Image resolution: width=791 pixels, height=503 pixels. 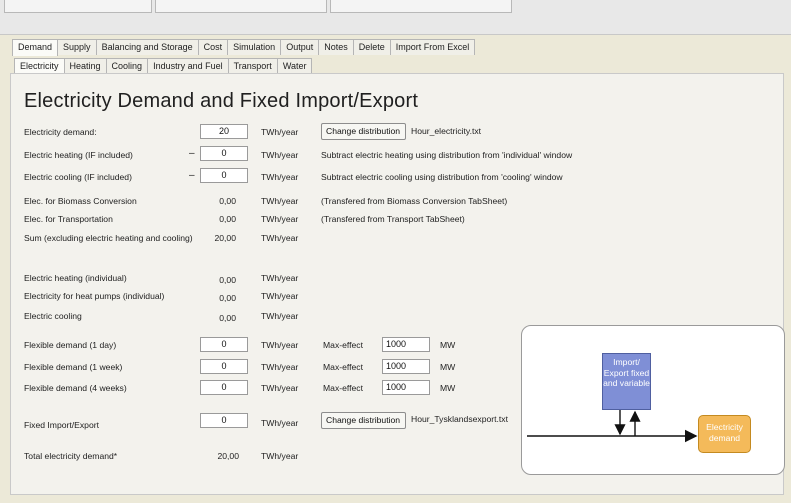 What do you see at coordinates (406, 366) in the screenshot?
I see `flex-1week-max-input: 1000` at bounding box center [406, 366].